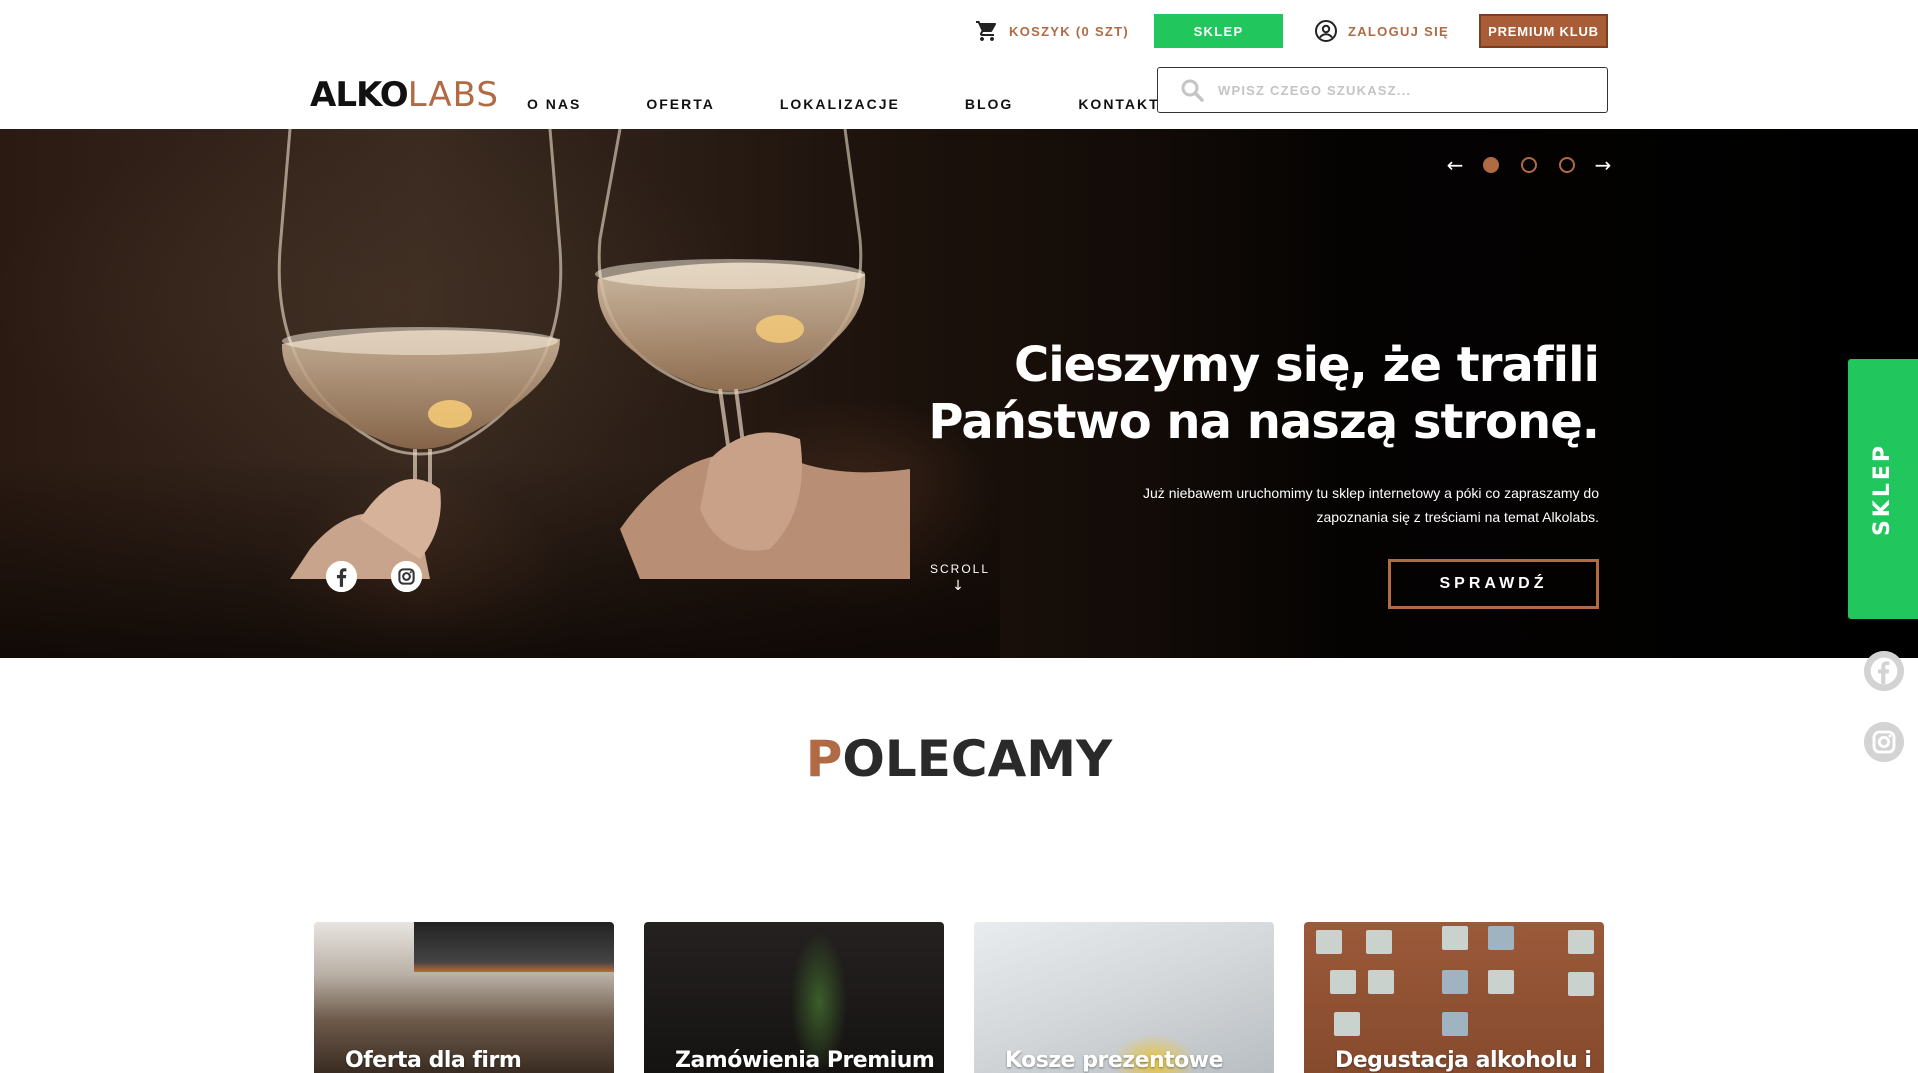 The height and width of the screenshot is (1073, 1918). I want to click on hero-facebook-link, so click(341, 576).